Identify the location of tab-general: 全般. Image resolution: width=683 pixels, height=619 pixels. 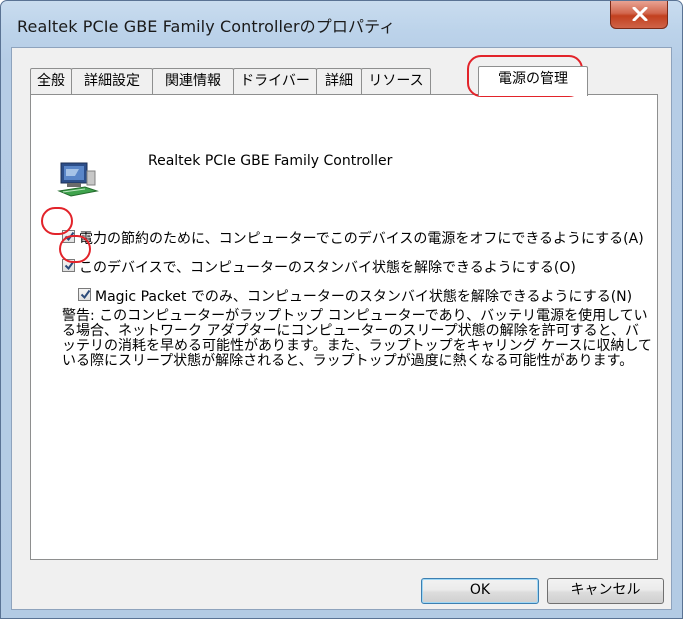
(51, 81).